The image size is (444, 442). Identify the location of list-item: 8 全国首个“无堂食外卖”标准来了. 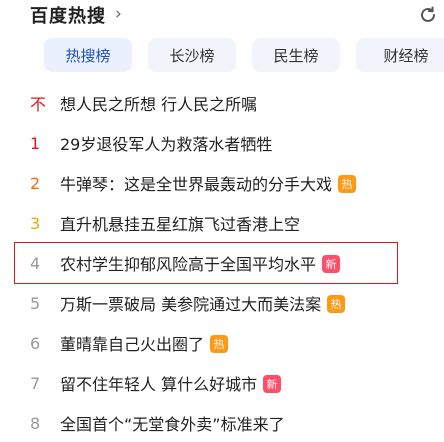
(222, 423).